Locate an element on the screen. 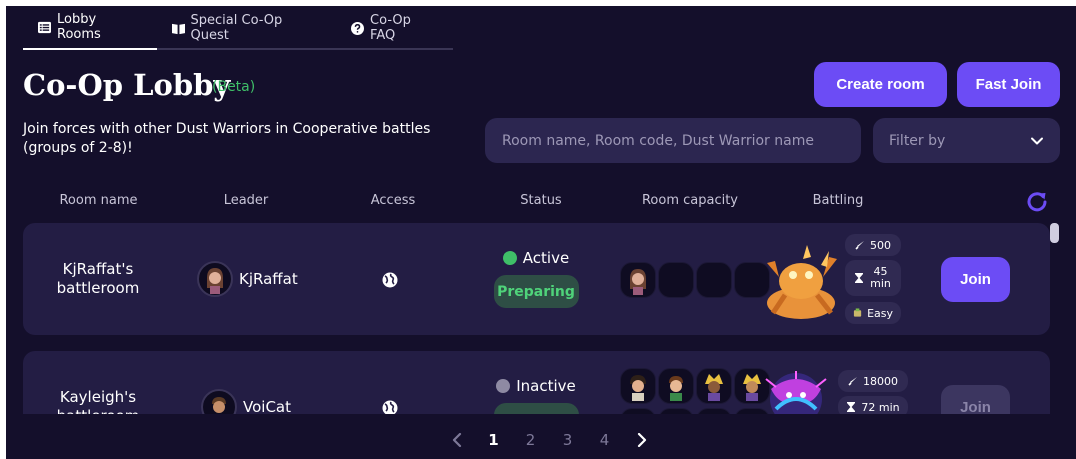 The width and height of the screenshot is (1076, 459). previous-page-button is located at coordinates (456, 440).